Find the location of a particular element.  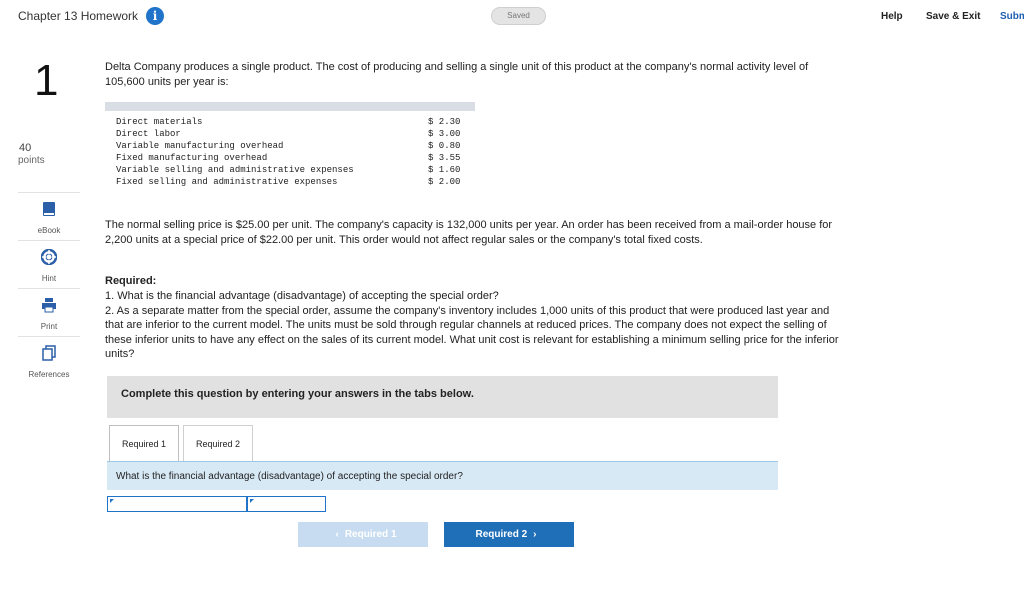

hint-button: Hint is located at coordinates (49, 261).